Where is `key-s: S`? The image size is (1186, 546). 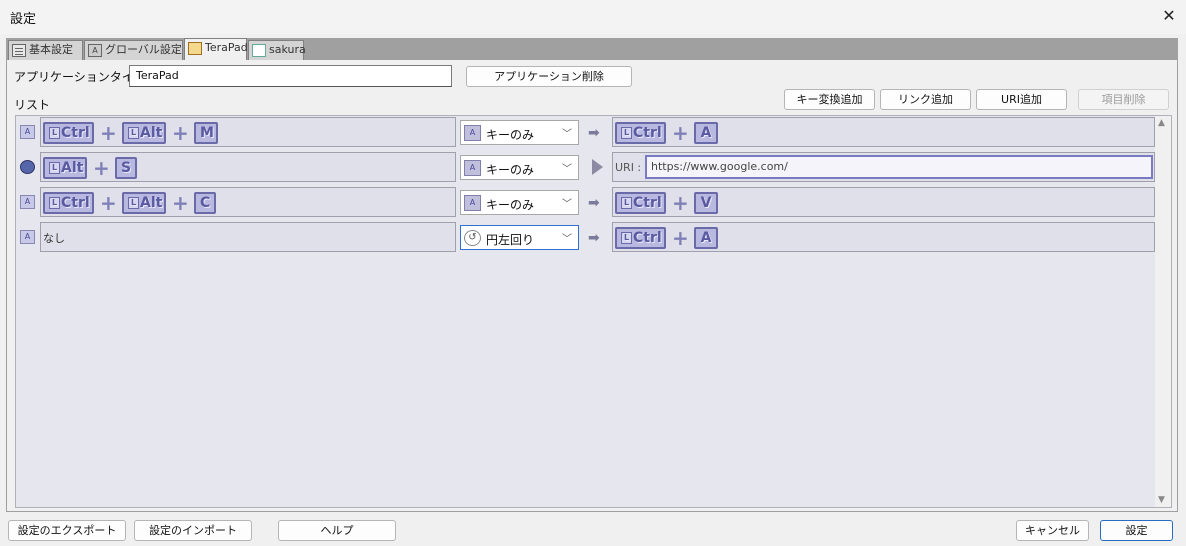 key-s: S is located at coordinates (126, 168).